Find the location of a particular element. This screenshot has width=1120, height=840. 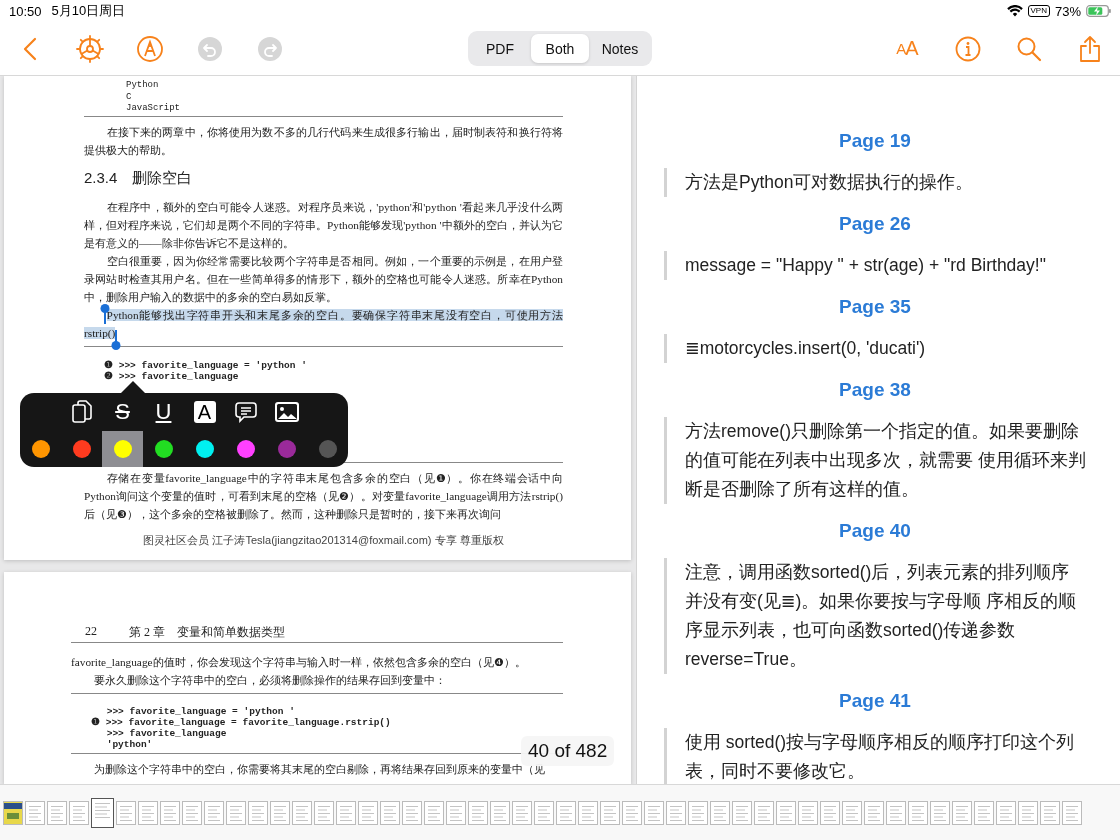

paragraph: 在接下来的两章中，你将使用为数不多的几行代码来生成很多行输出，届时制表符和换行符将提供极大的帮助。 is located at coordinates (323, 141).